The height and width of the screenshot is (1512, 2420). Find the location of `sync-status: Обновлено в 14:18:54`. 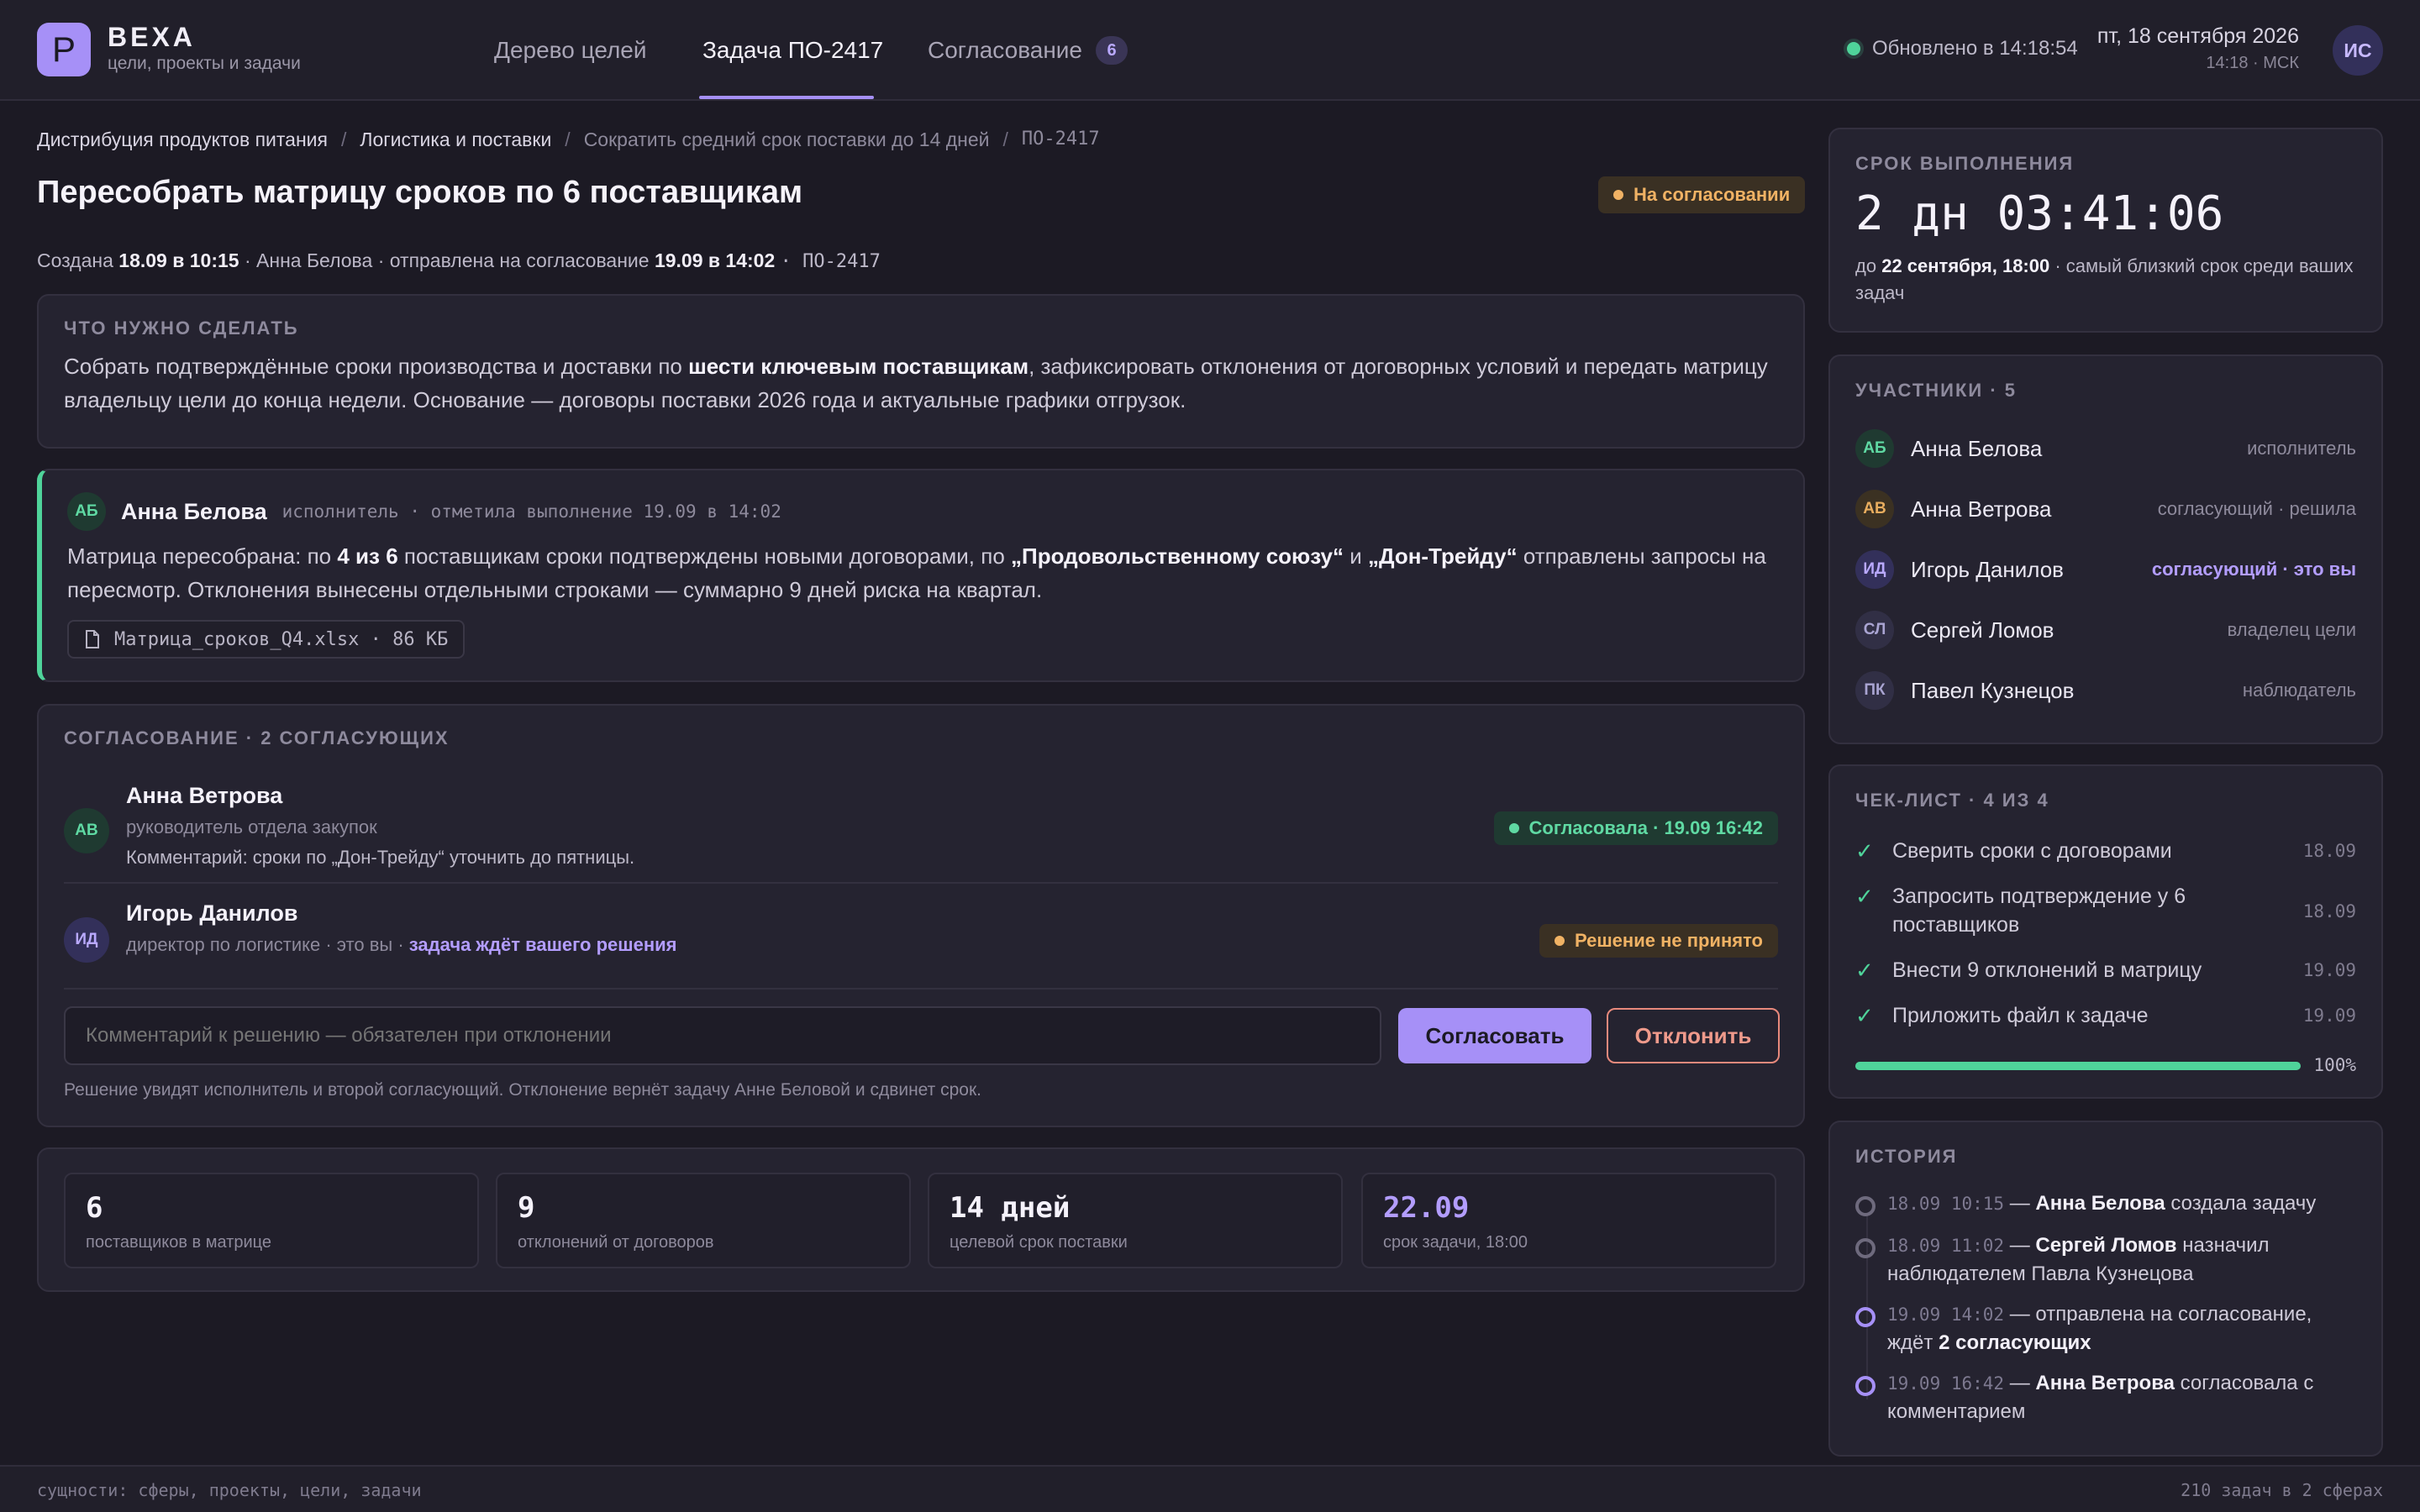

sync-status: Обновлено в 14:18:54 is located at coordinates (1963, 48).